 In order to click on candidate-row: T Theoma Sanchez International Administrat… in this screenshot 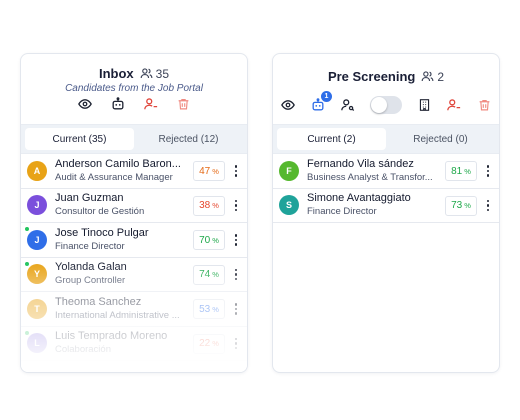, I will do `click(134, 309)`.